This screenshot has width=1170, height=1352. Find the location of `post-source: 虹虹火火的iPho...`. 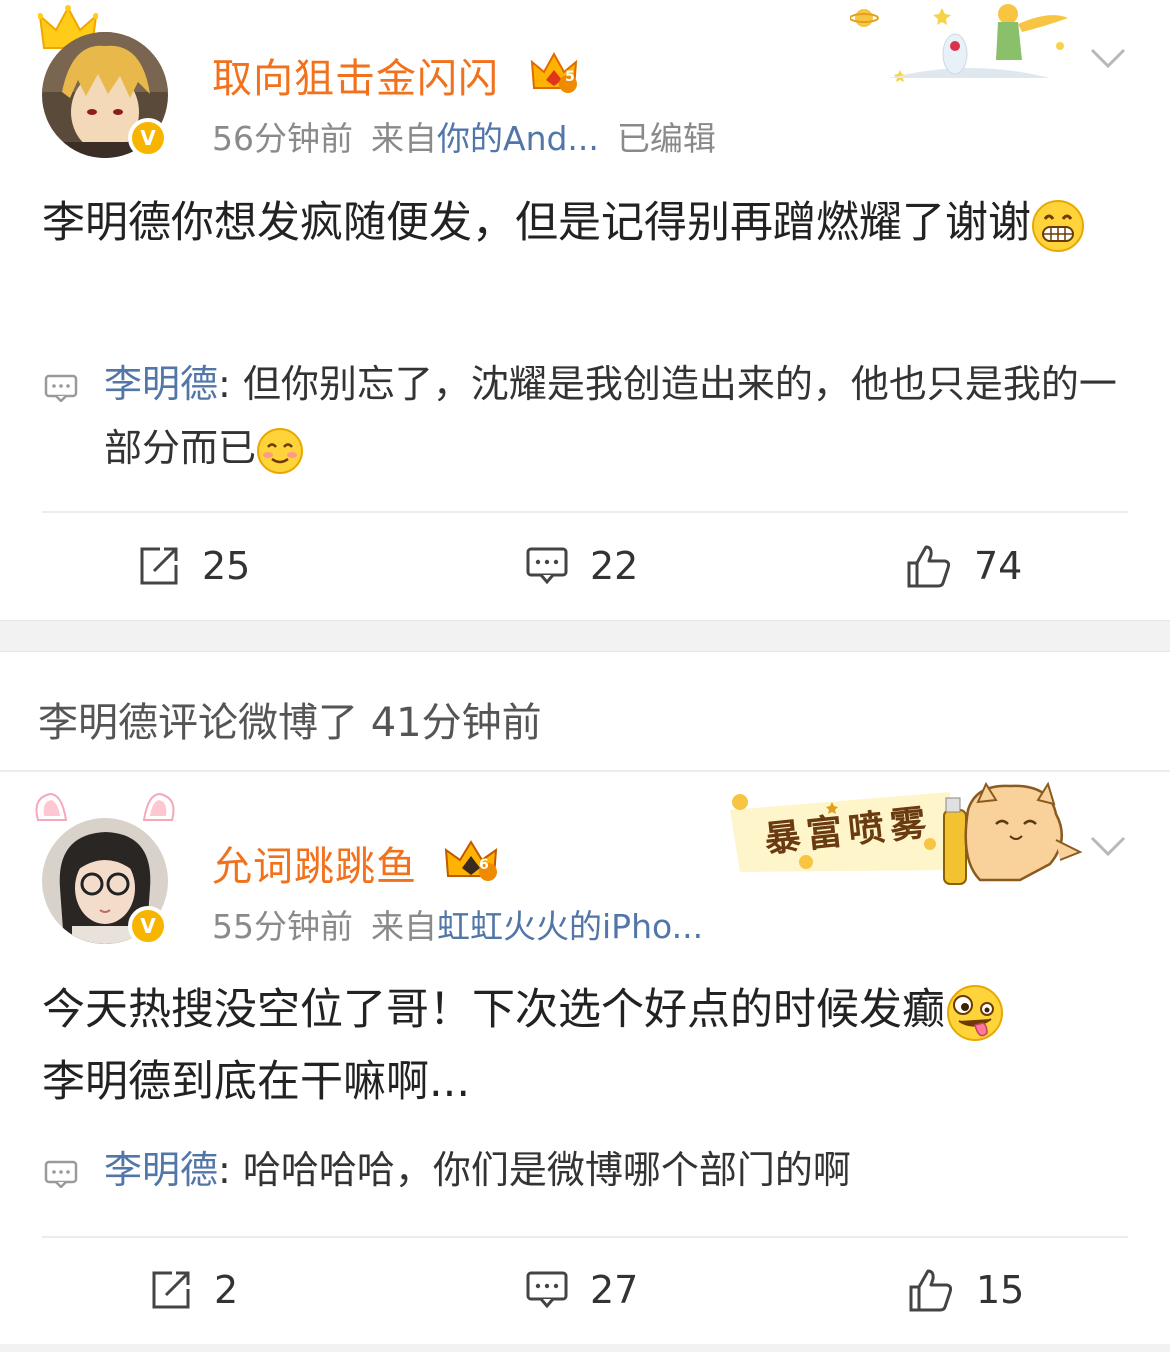

post-source: 虹虹火火的iPho... is located at coordinates (570, 926).